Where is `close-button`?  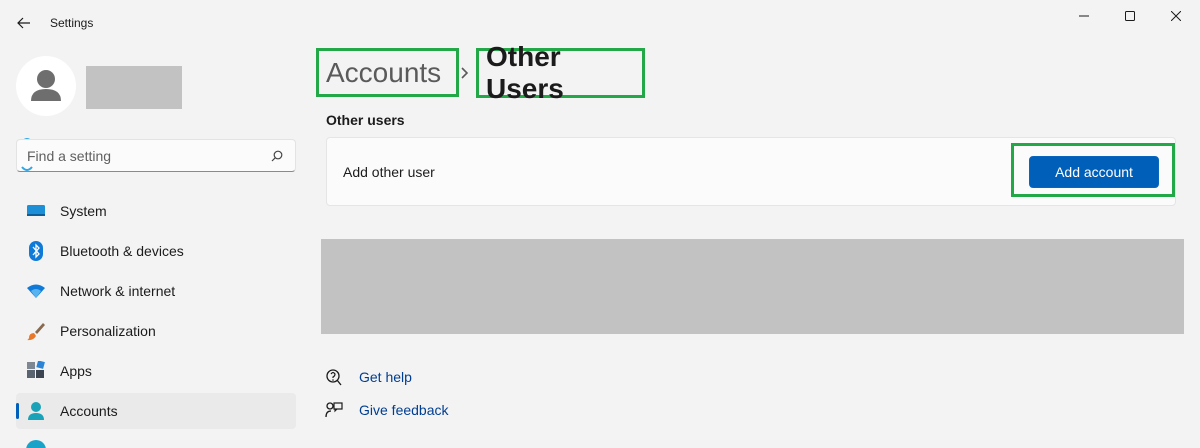 close-button is located at coordinates (1176, 16).